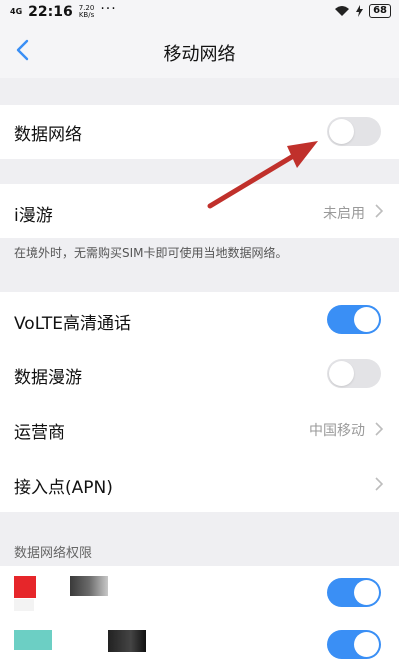  Describe the element at coordinates (39, 433) in the screenshot. I see `carrier-label: 运营商` at that location.